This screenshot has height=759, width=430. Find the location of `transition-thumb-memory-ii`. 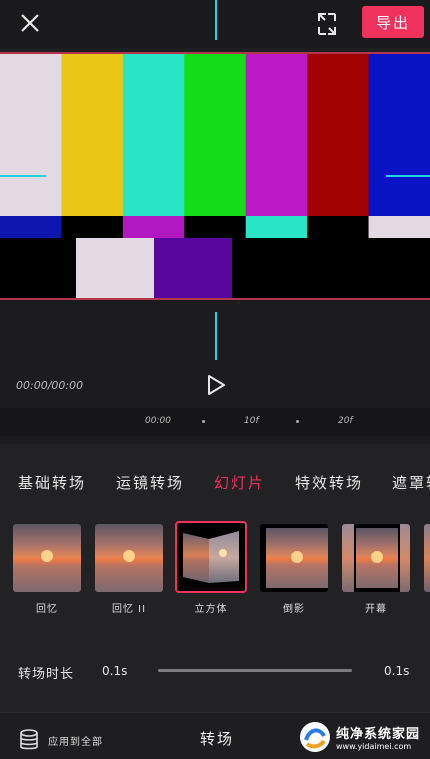

transition-thumb-memory-ii is located at coordinates (129, 558).